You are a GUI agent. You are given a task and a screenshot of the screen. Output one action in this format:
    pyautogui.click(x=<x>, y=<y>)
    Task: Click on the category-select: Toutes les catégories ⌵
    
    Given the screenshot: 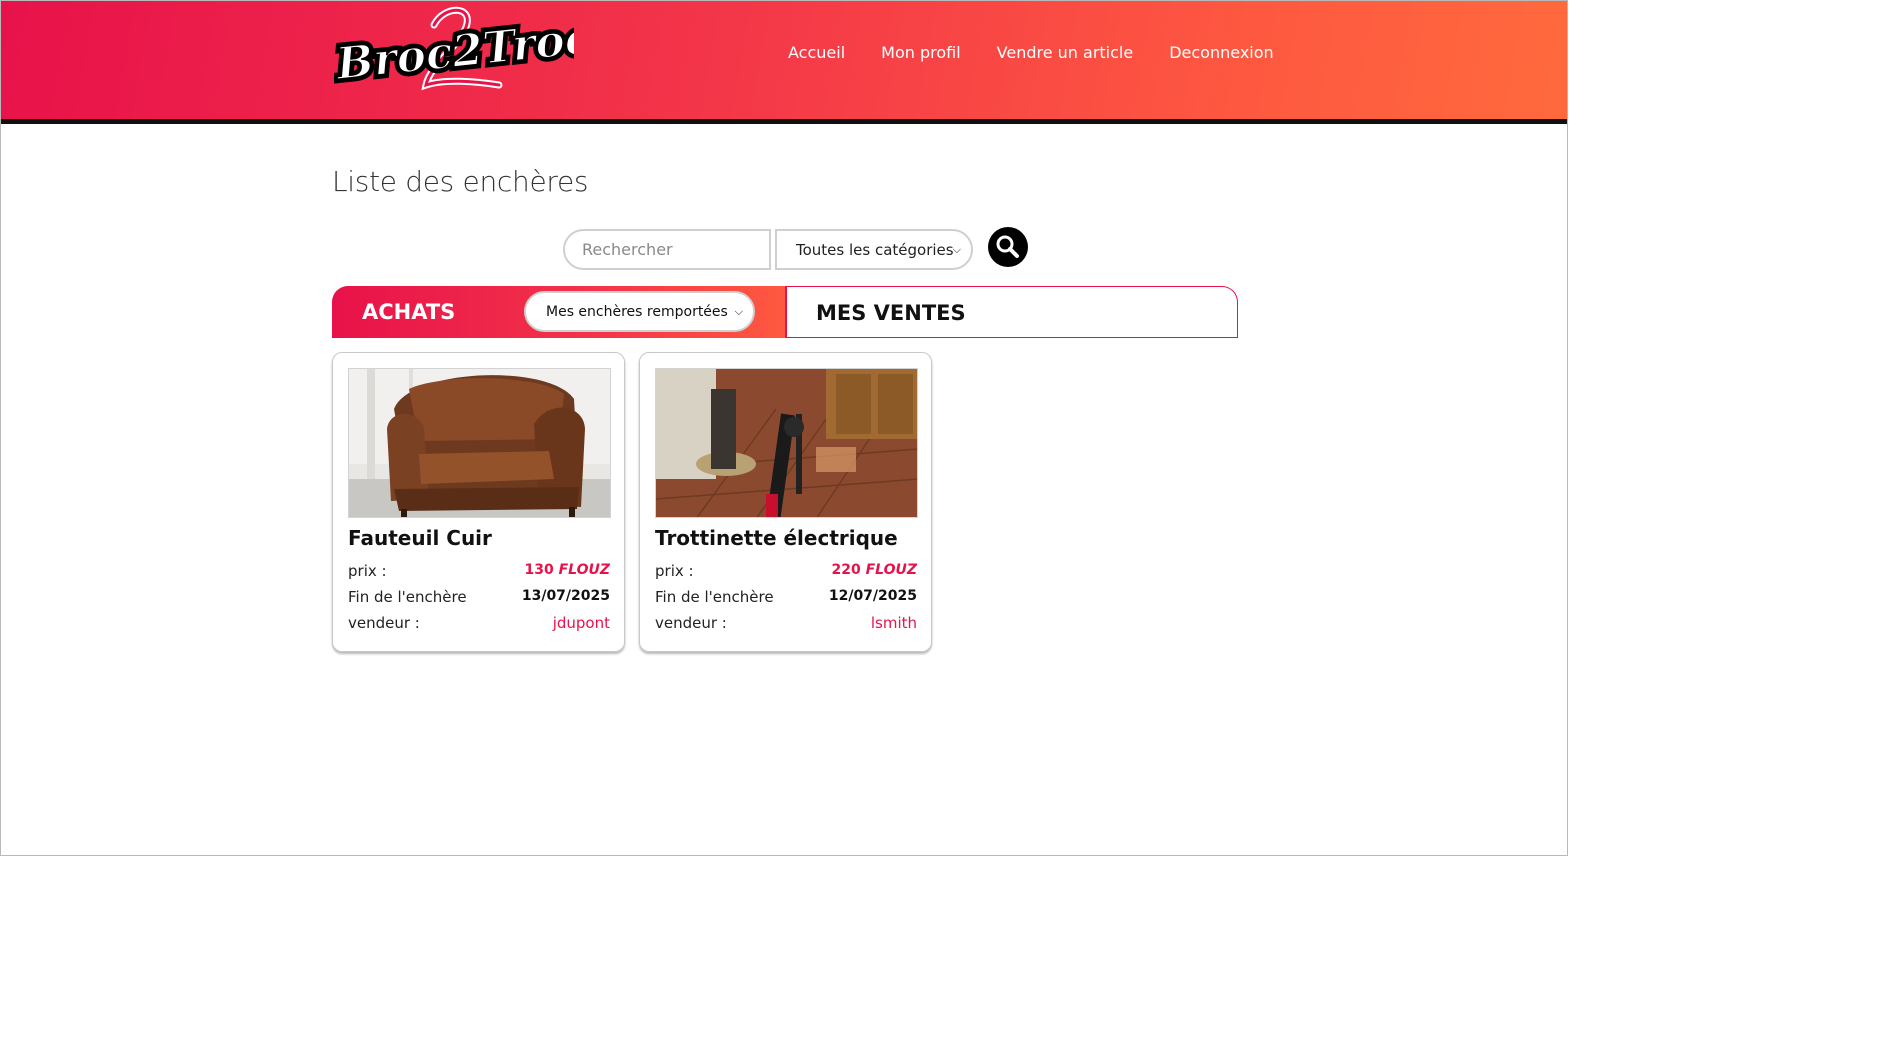 What is the action you would take?
    pyautogui.click(x=874, y=249)
    